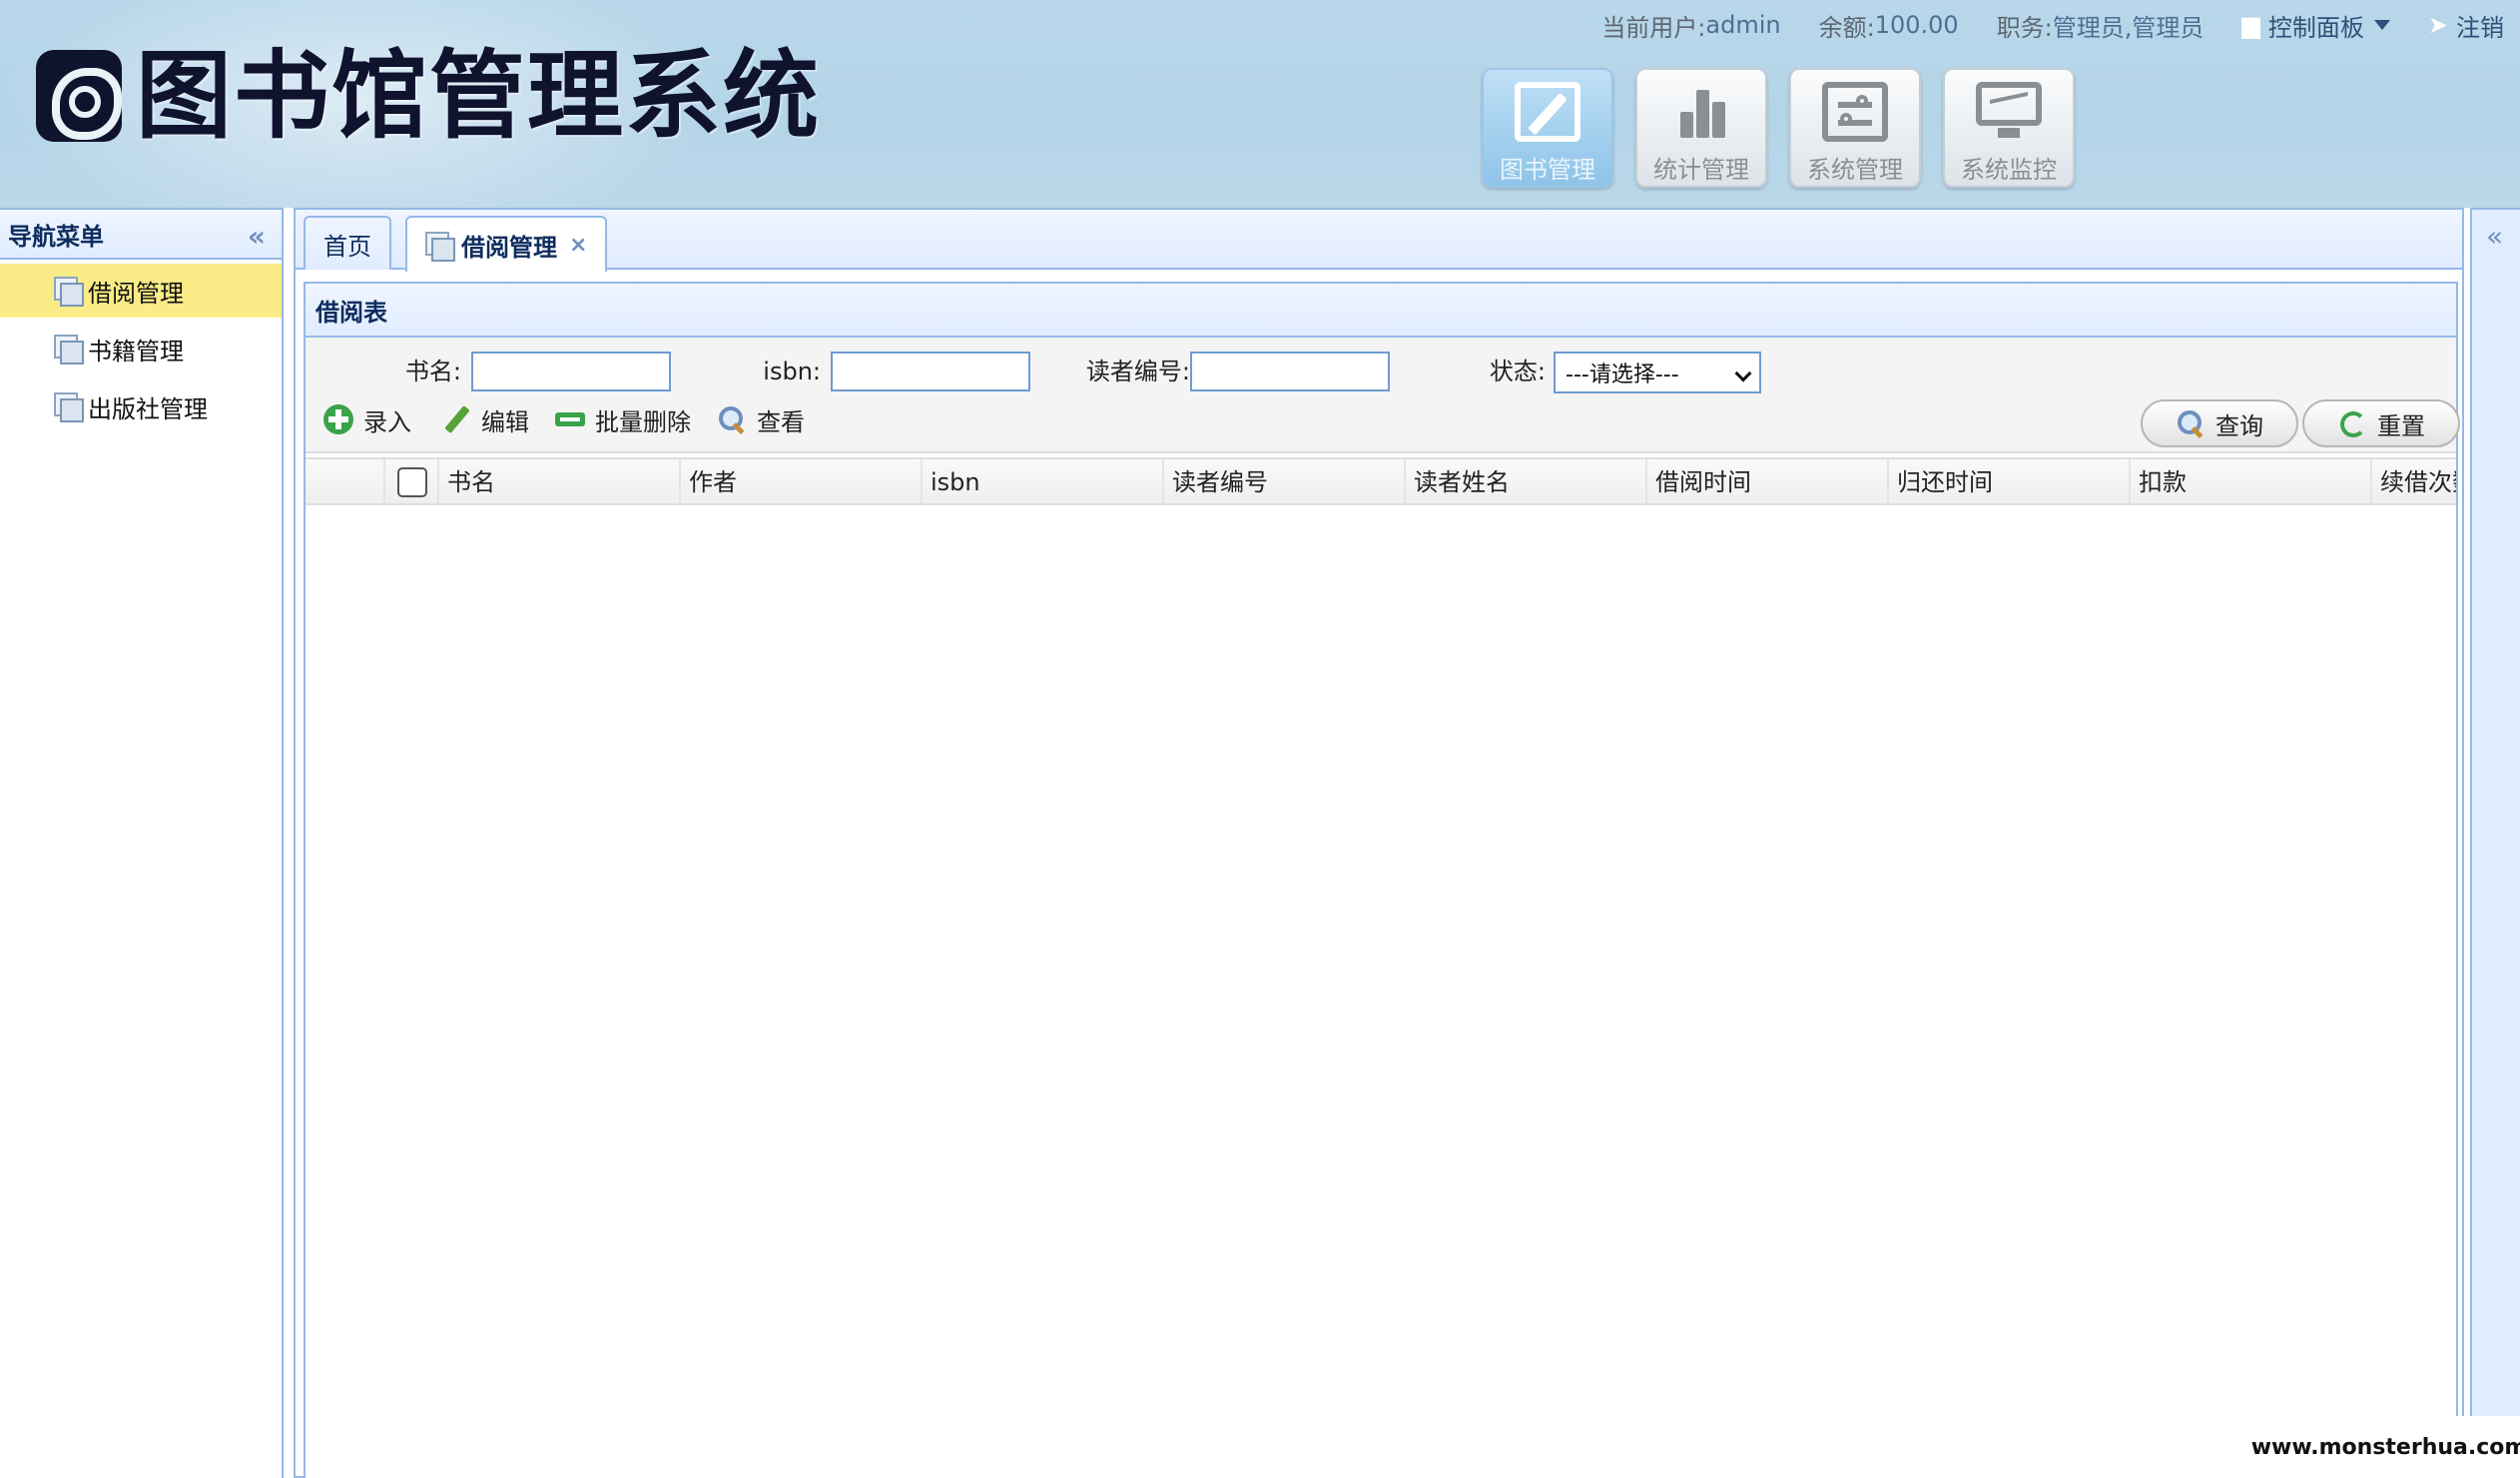  I want to click on column-header: 书名, so click(560, 482).